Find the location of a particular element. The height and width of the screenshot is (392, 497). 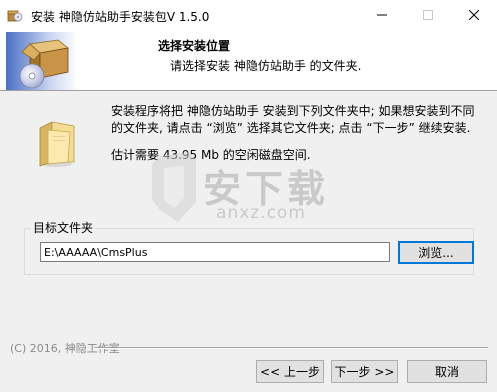

minimize-icon is located at coordinates (382, 15).